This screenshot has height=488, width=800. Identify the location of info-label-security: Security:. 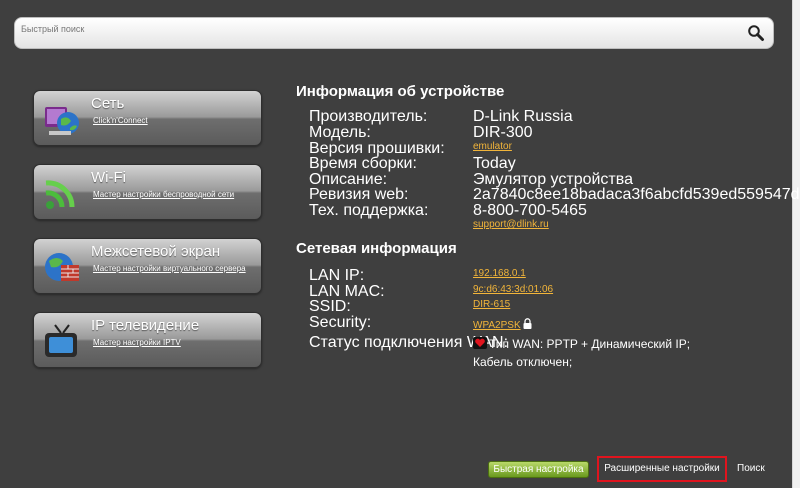
(340, 322).